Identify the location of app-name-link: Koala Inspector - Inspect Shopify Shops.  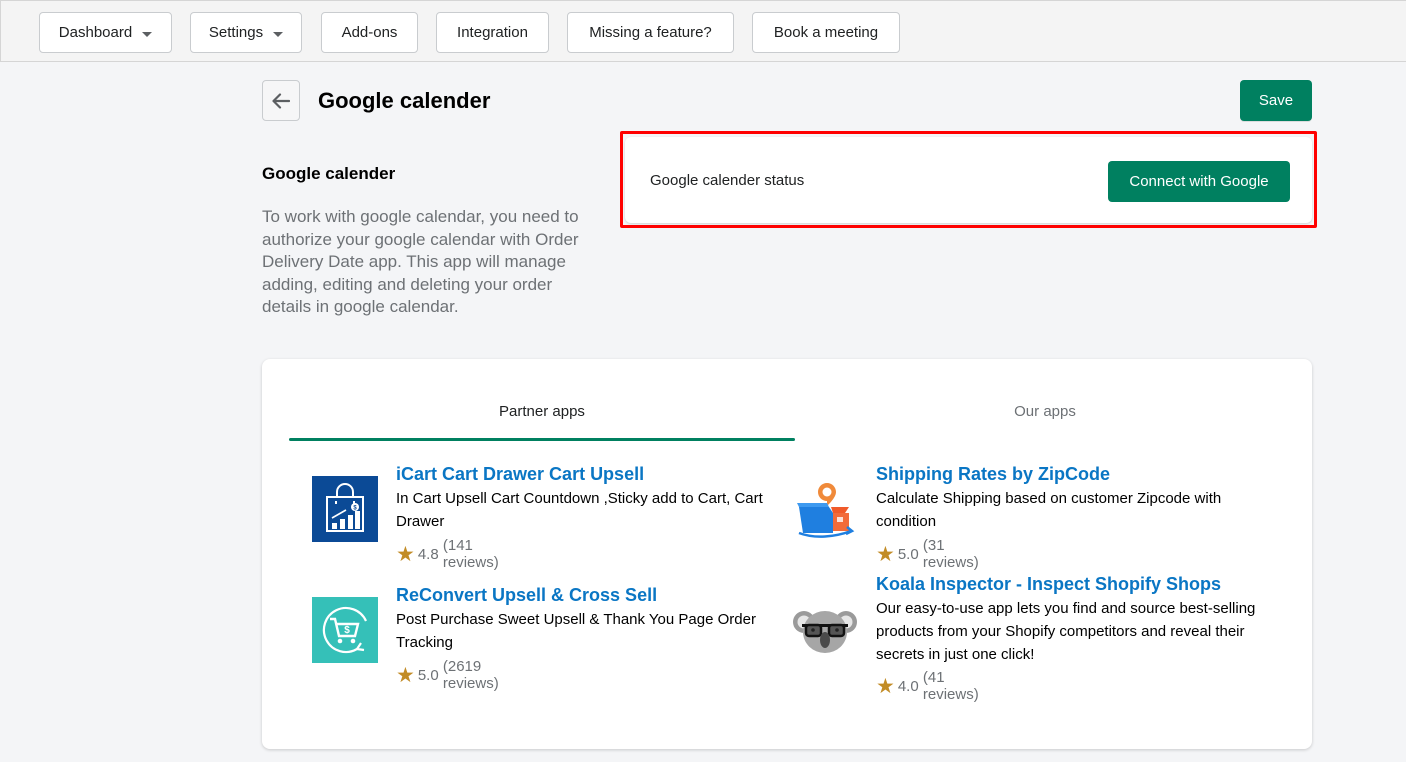
(1048, 584).